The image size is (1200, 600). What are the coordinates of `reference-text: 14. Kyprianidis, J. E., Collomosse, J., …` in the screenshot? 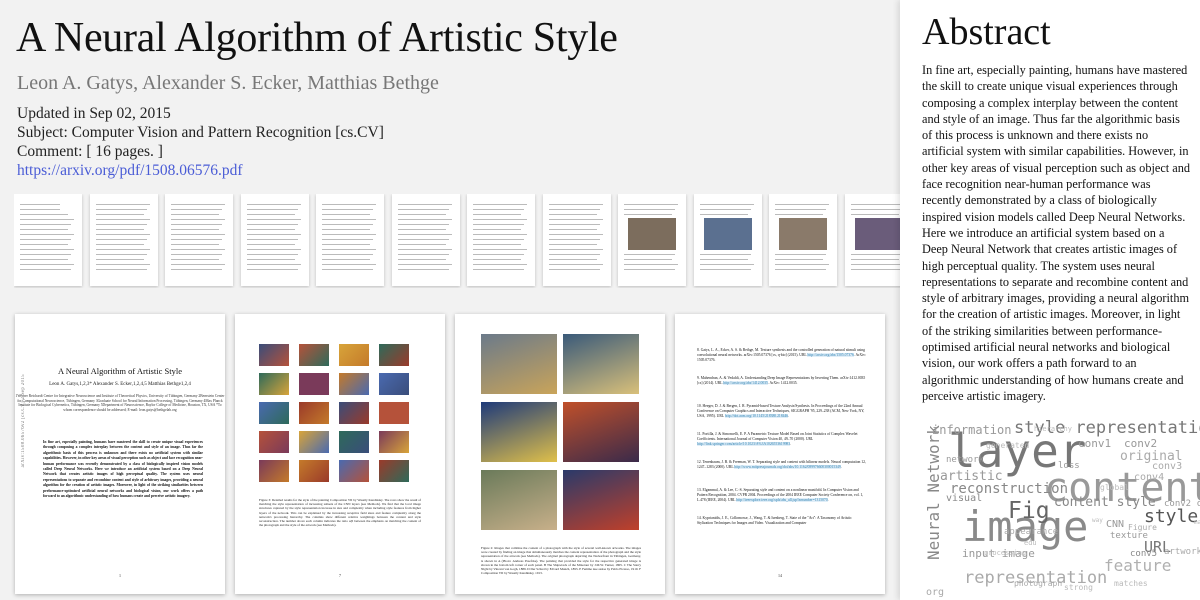 It's located at (774, 520).